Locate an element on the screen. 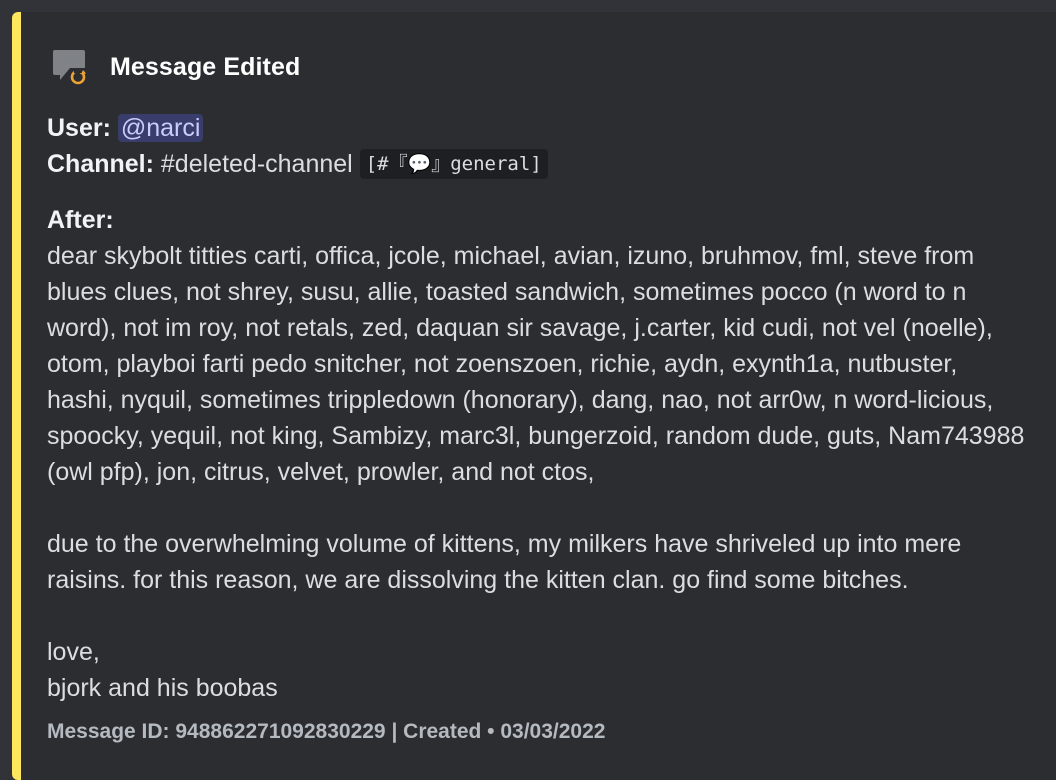  channel-code: [#『💬』general] is located at coordinates (453, 164).